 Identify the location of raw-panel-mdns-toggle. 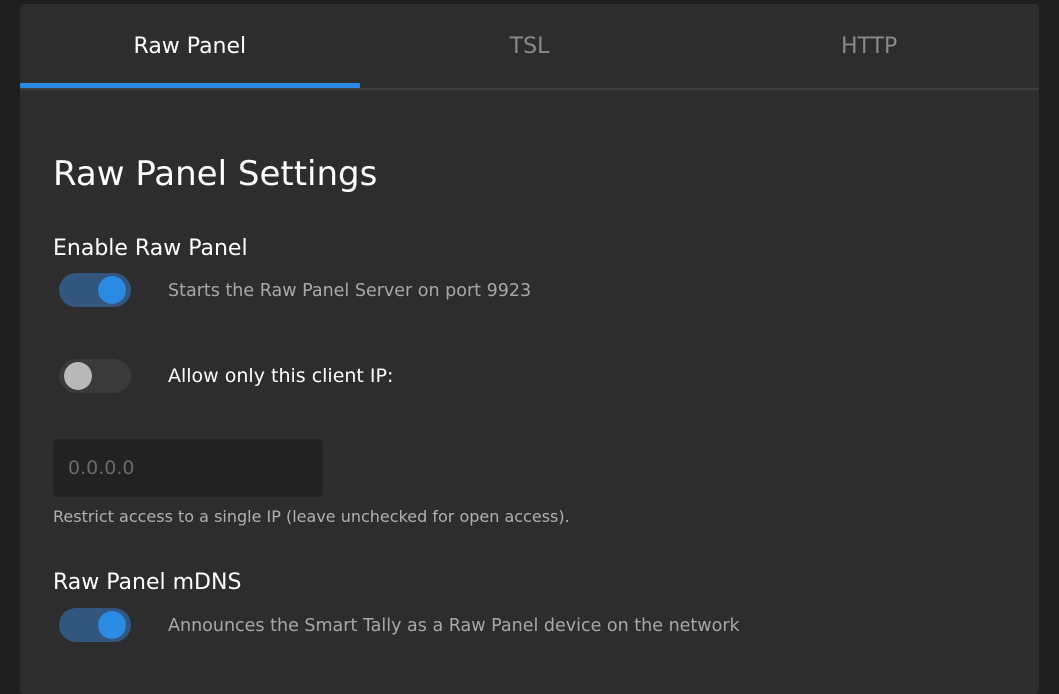
(95, 625).